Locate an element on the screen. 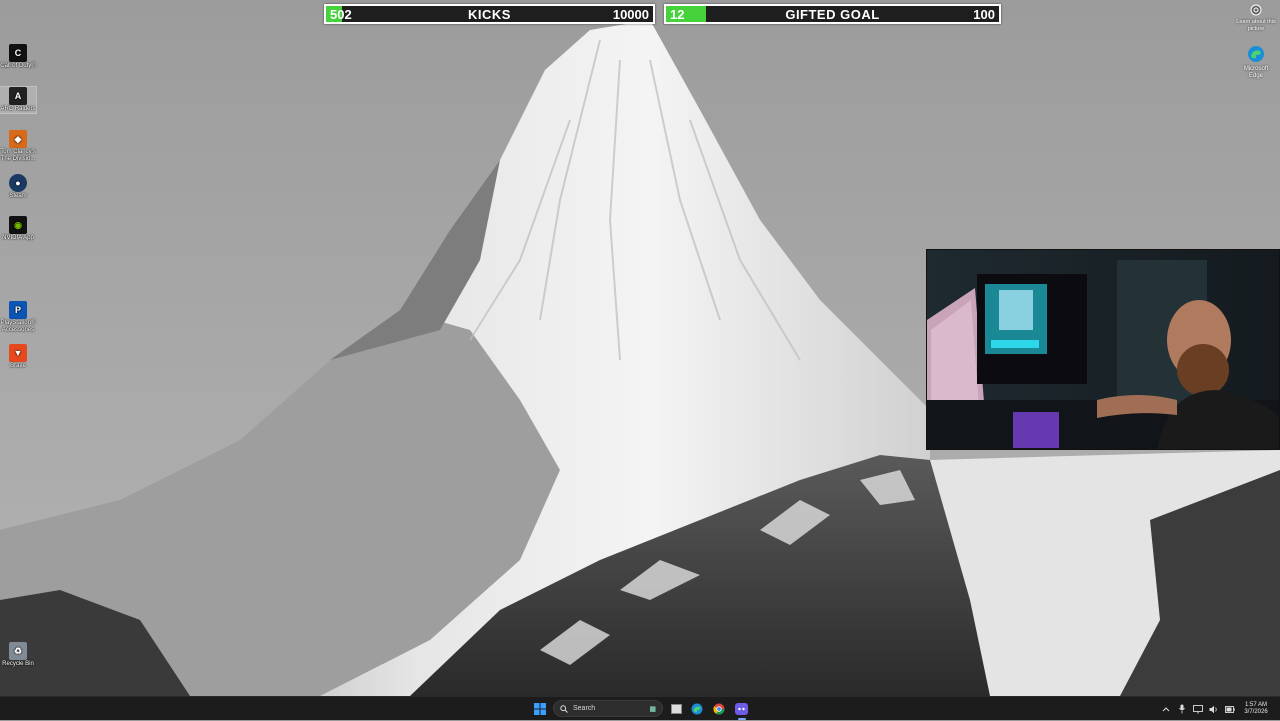  taskbar-clock: 1:57 AM 3/7/2026 is located at coordinates (1256, 709).